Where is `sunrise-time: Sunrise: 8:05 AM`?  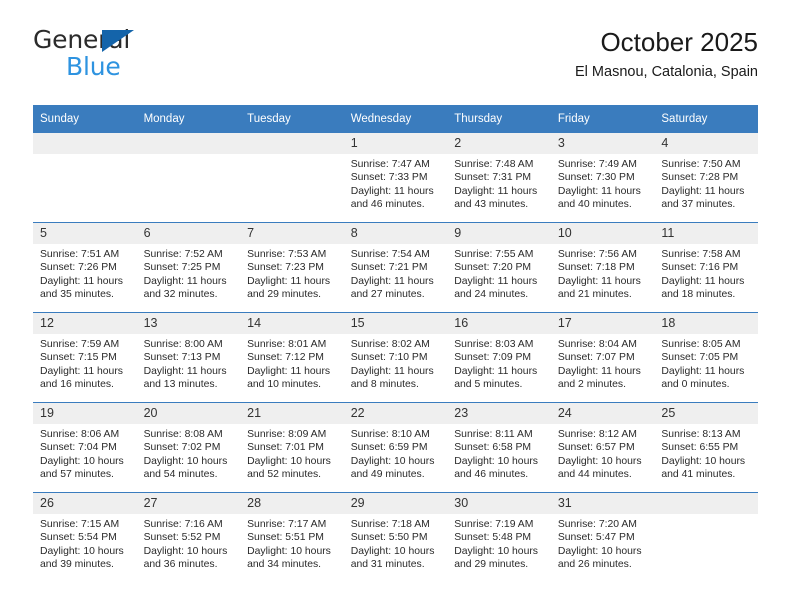
sunrise-time: Sunrise: 8:05 AM is located at coordinates (701, 344).